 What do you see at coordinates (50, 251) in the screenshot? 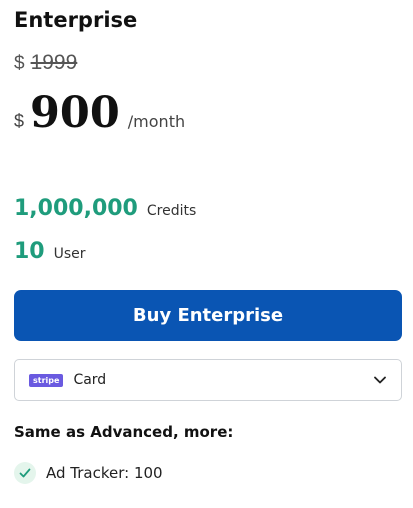
I see `user-quota: 10 User` at bounding box center [50, 251].